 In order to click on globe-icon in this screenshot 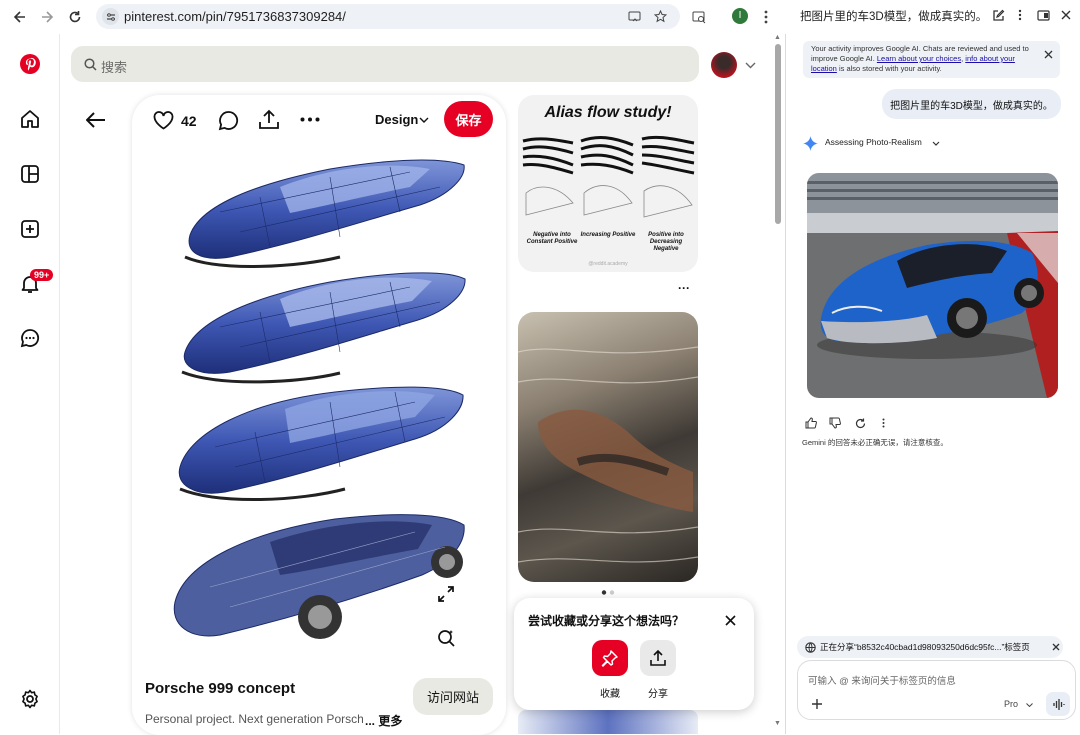, I will do `click(810, 647)`.